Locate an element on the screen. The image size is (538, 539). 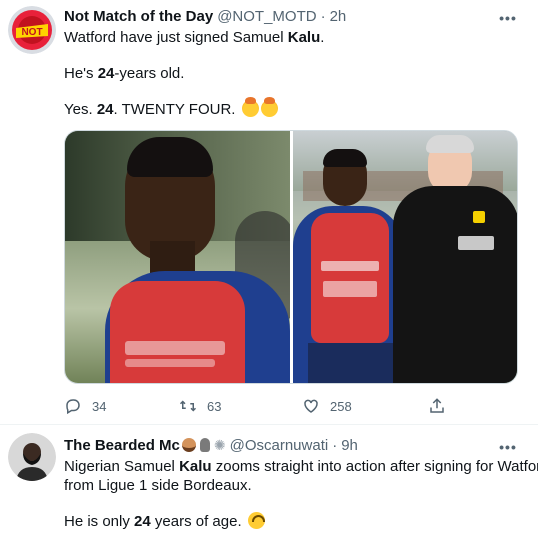
retweet-icon is located at coordinates (188, 406).